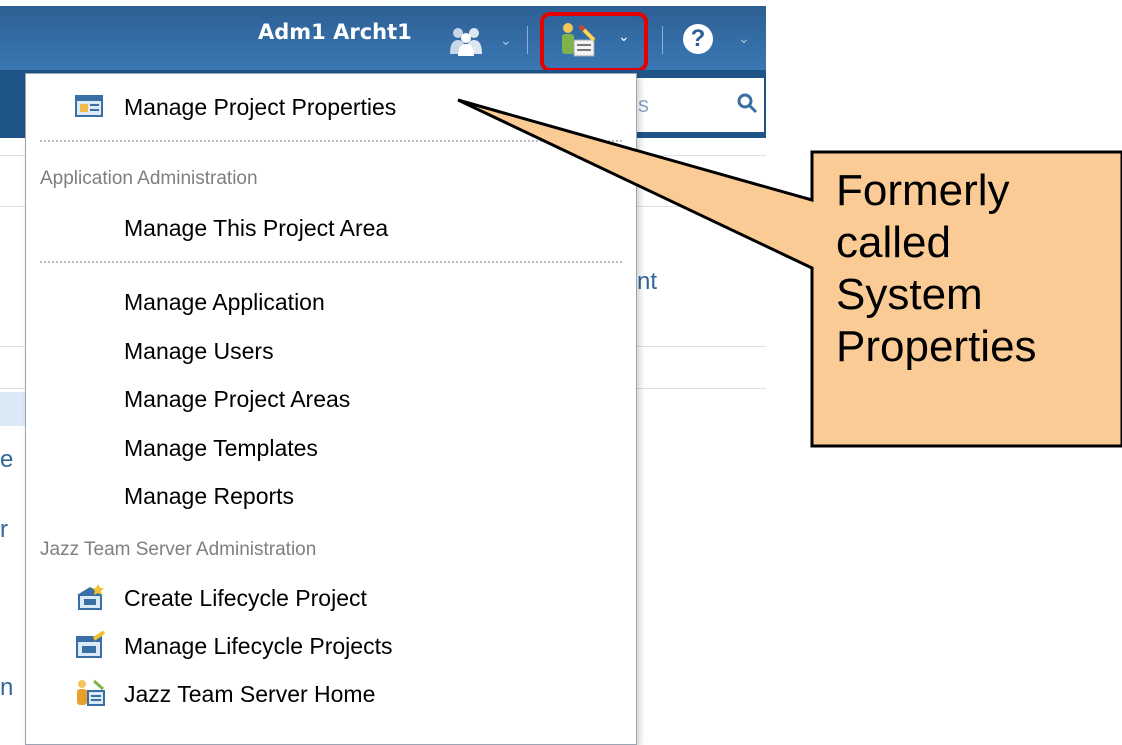  I want to click on callout-line: called, so click(893, 242).